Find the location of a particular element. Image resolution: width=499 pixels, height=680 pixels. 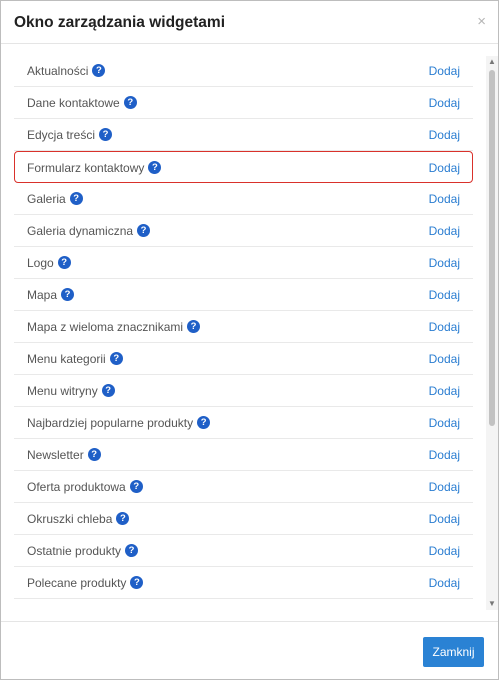

widget-name: Edycja treści is located at coordinates (61, 134).